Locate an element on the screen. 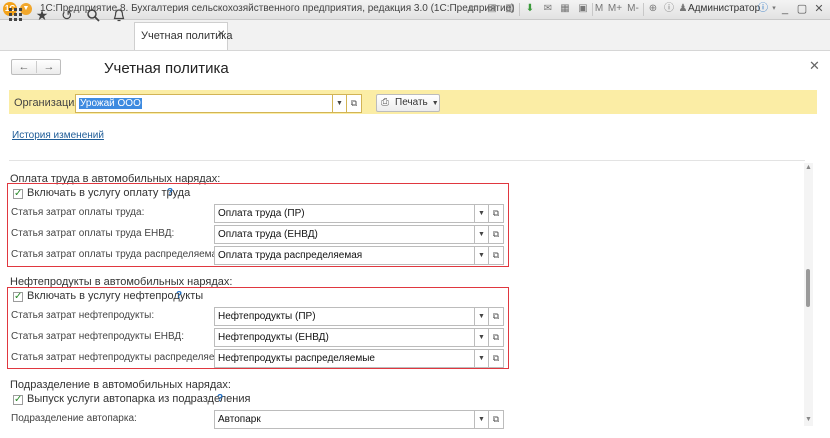  fuel-cost-item-input: Нефтепродукты (ПР) is located at coordinates (344, 316).